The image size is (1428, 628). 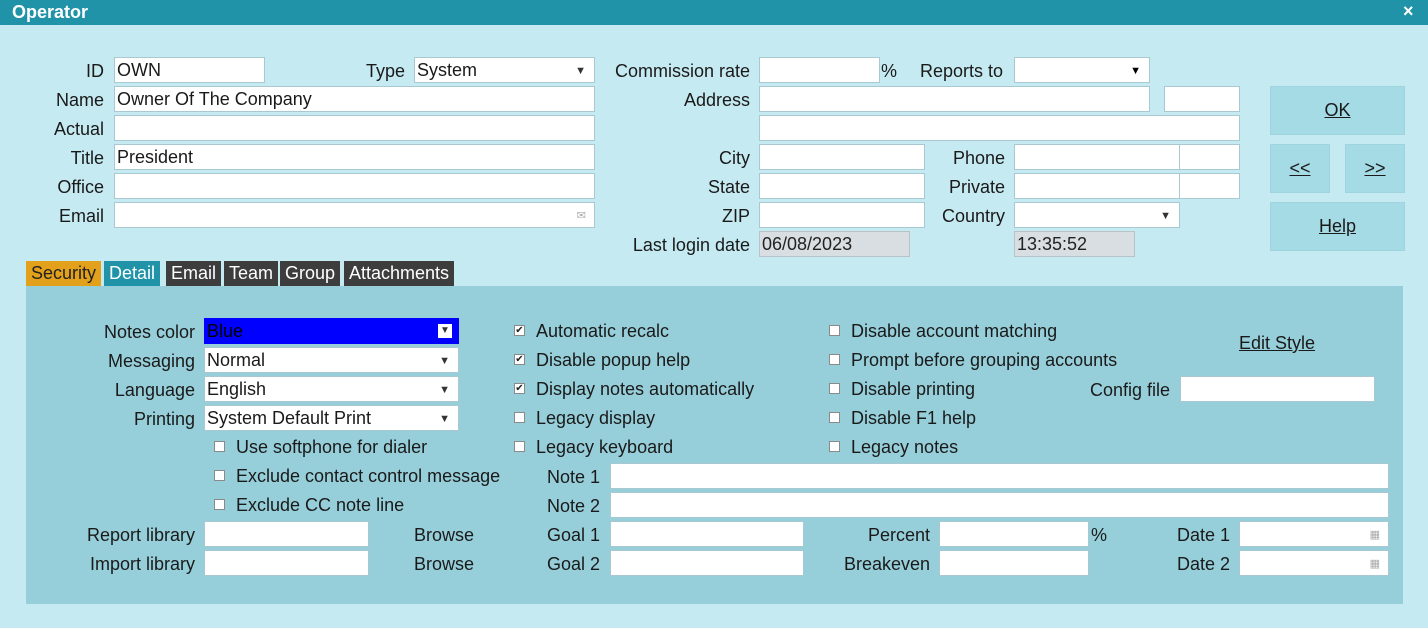 What do you see at coordinates (194, 273) in the screenshot?
I see `tab-email: Email` at bounding box center [194, 273].